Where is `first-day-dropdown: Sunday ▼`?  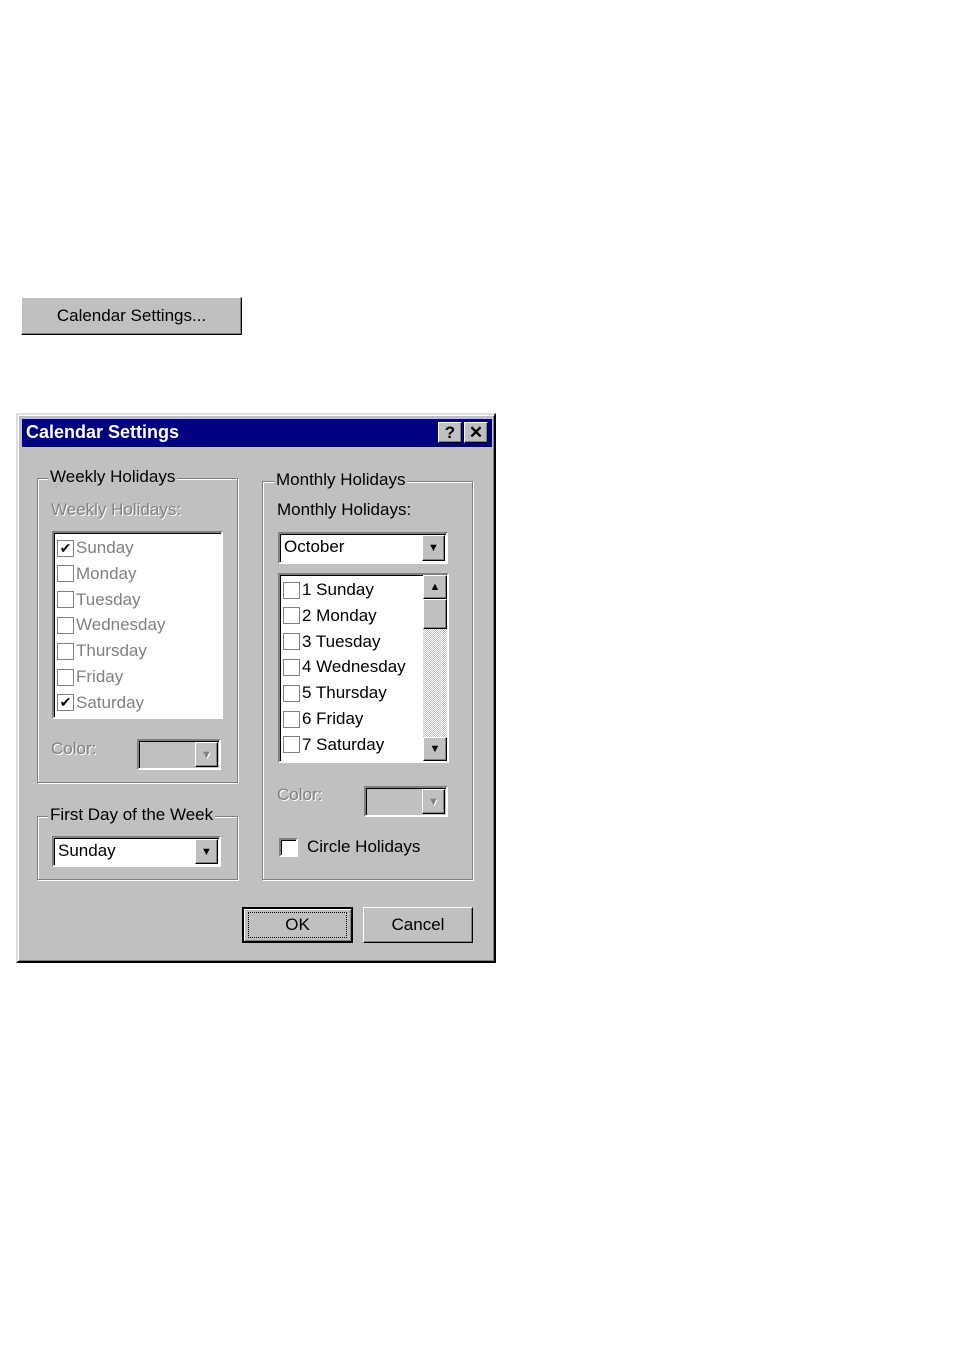 first-day-dropdown: Sunday ▼ is located at coordinates (136, 851).